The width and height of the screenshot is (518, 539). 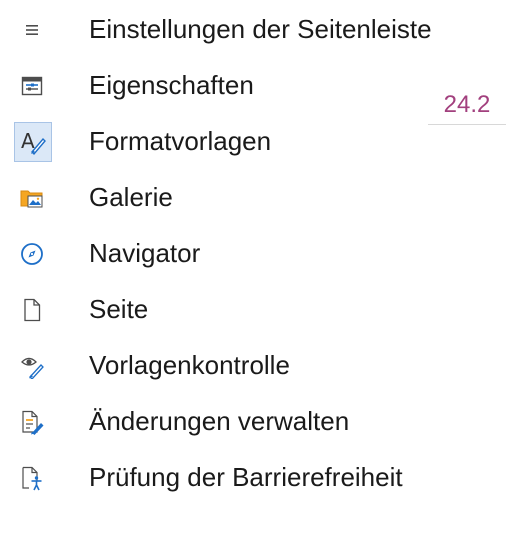 I want to click on hamburger-icon, so click(x=32, y=30).